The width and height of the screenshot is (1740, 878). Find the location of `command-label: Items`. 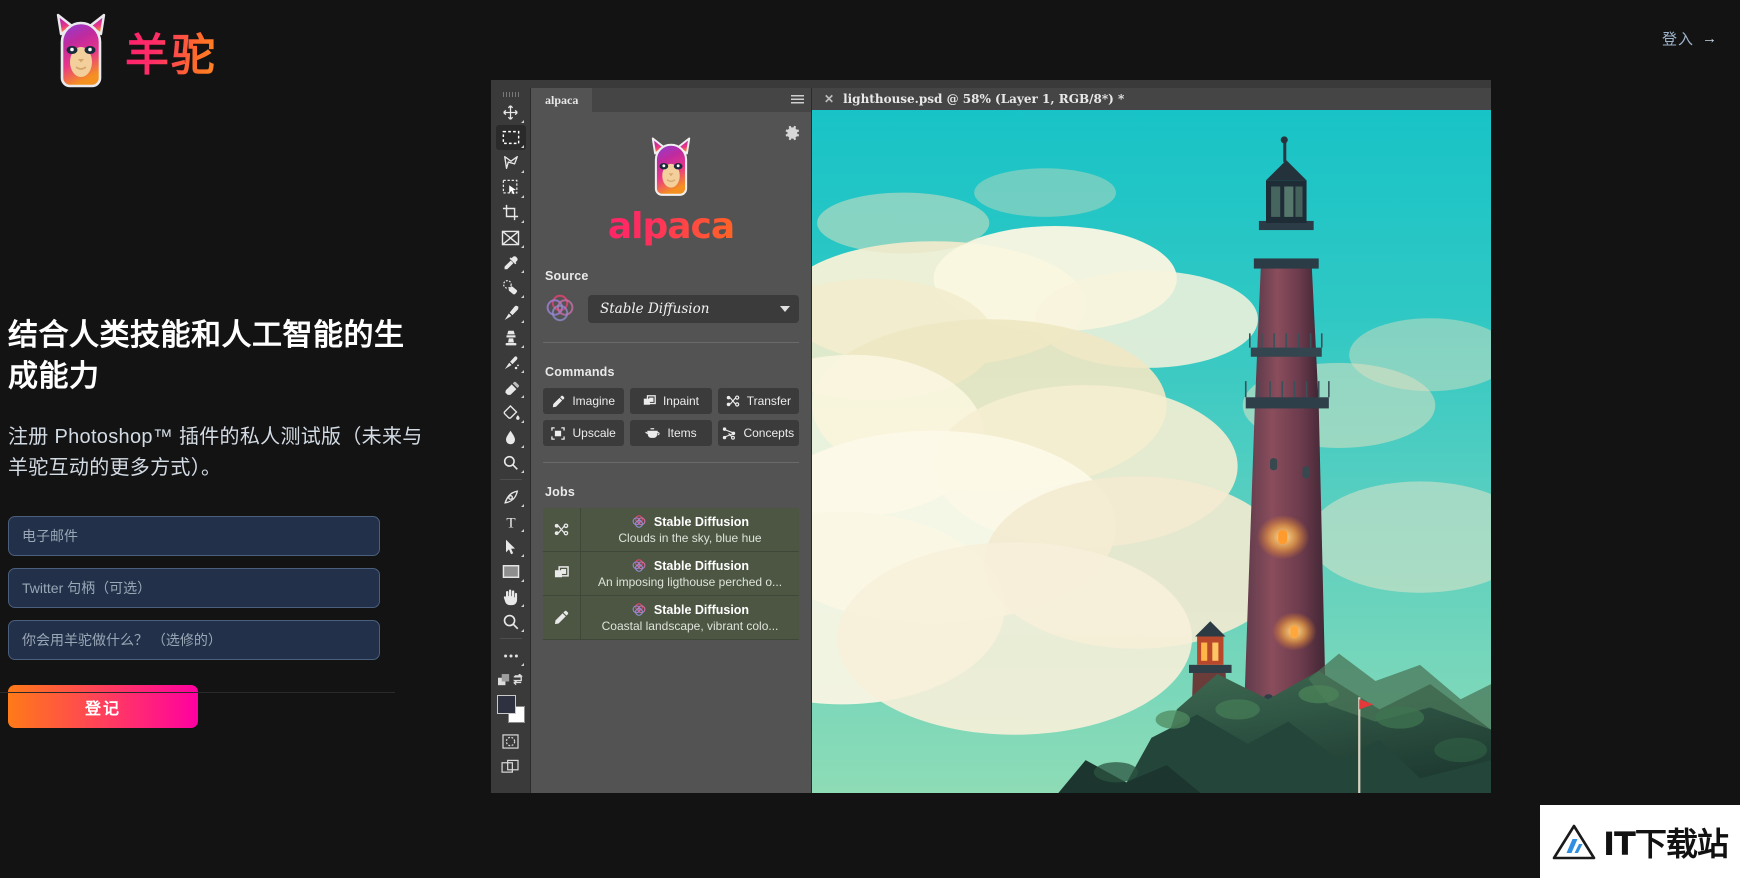

command-label: Items is located at coordinates (682, 433).